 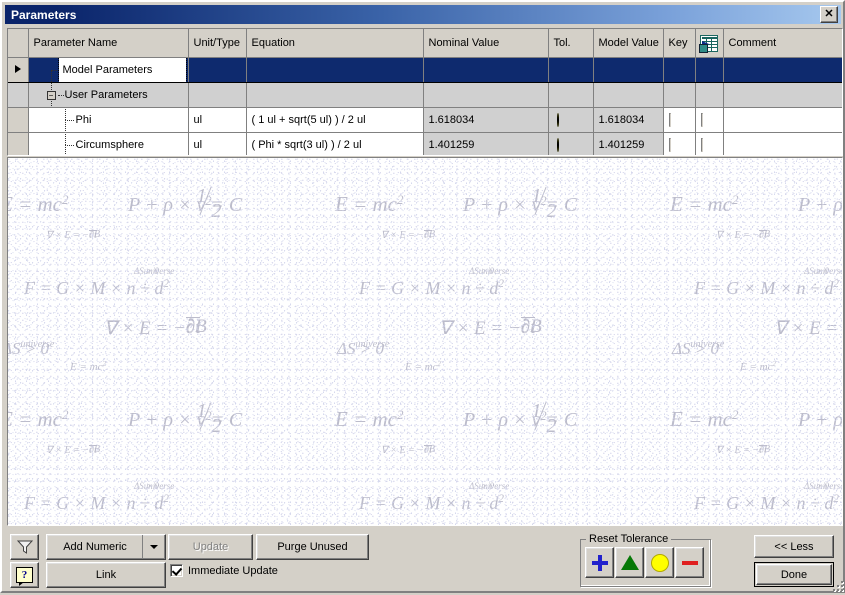 What do you see at coordinates (679, 43) in the screenshot?
I see `column-header-key: Key` at bounding box center [679, 43].